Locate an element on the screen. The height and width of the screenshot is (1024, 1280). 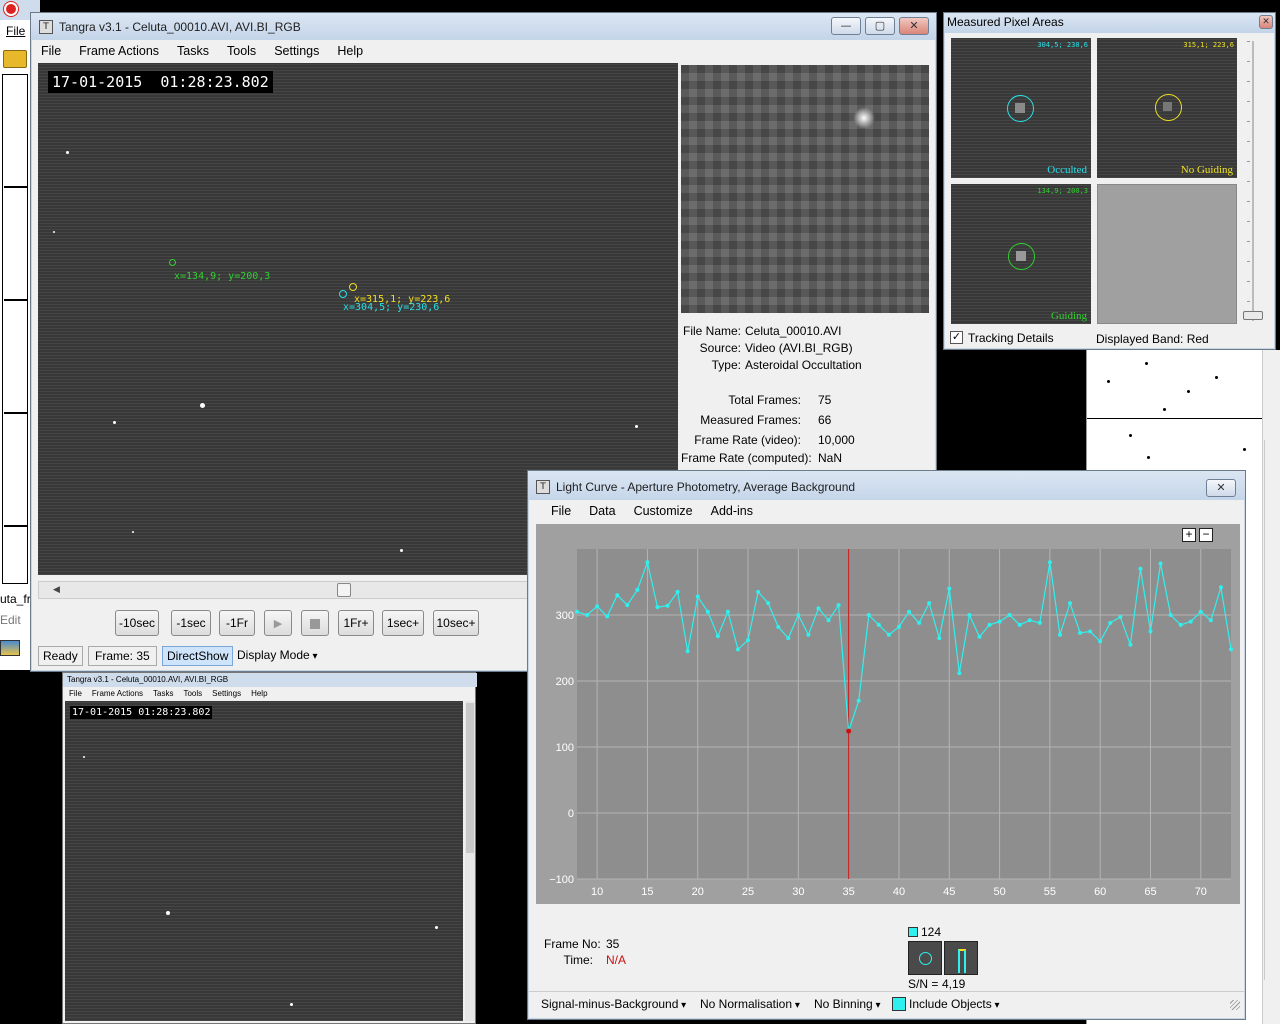
play-button: ▶ is located at coordinates (278, 623).